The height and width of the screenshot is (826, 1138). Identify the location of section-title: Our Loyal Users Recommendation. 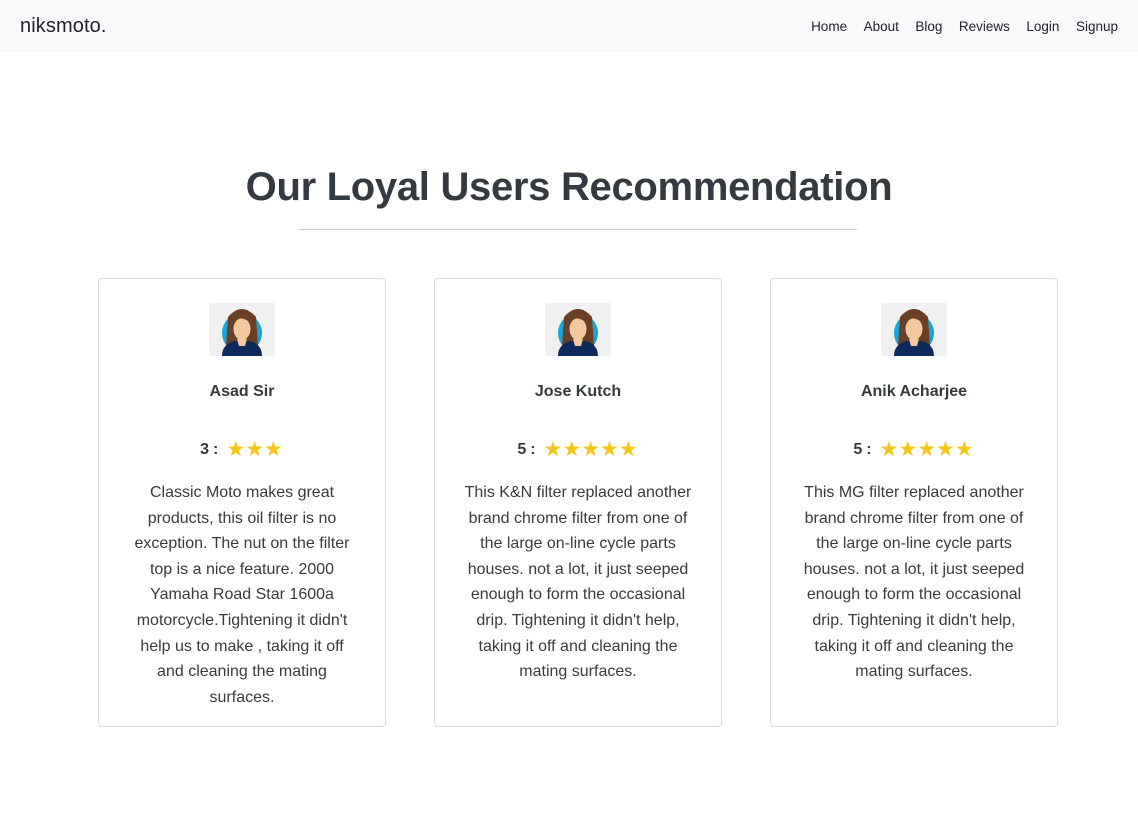
(569, 187).